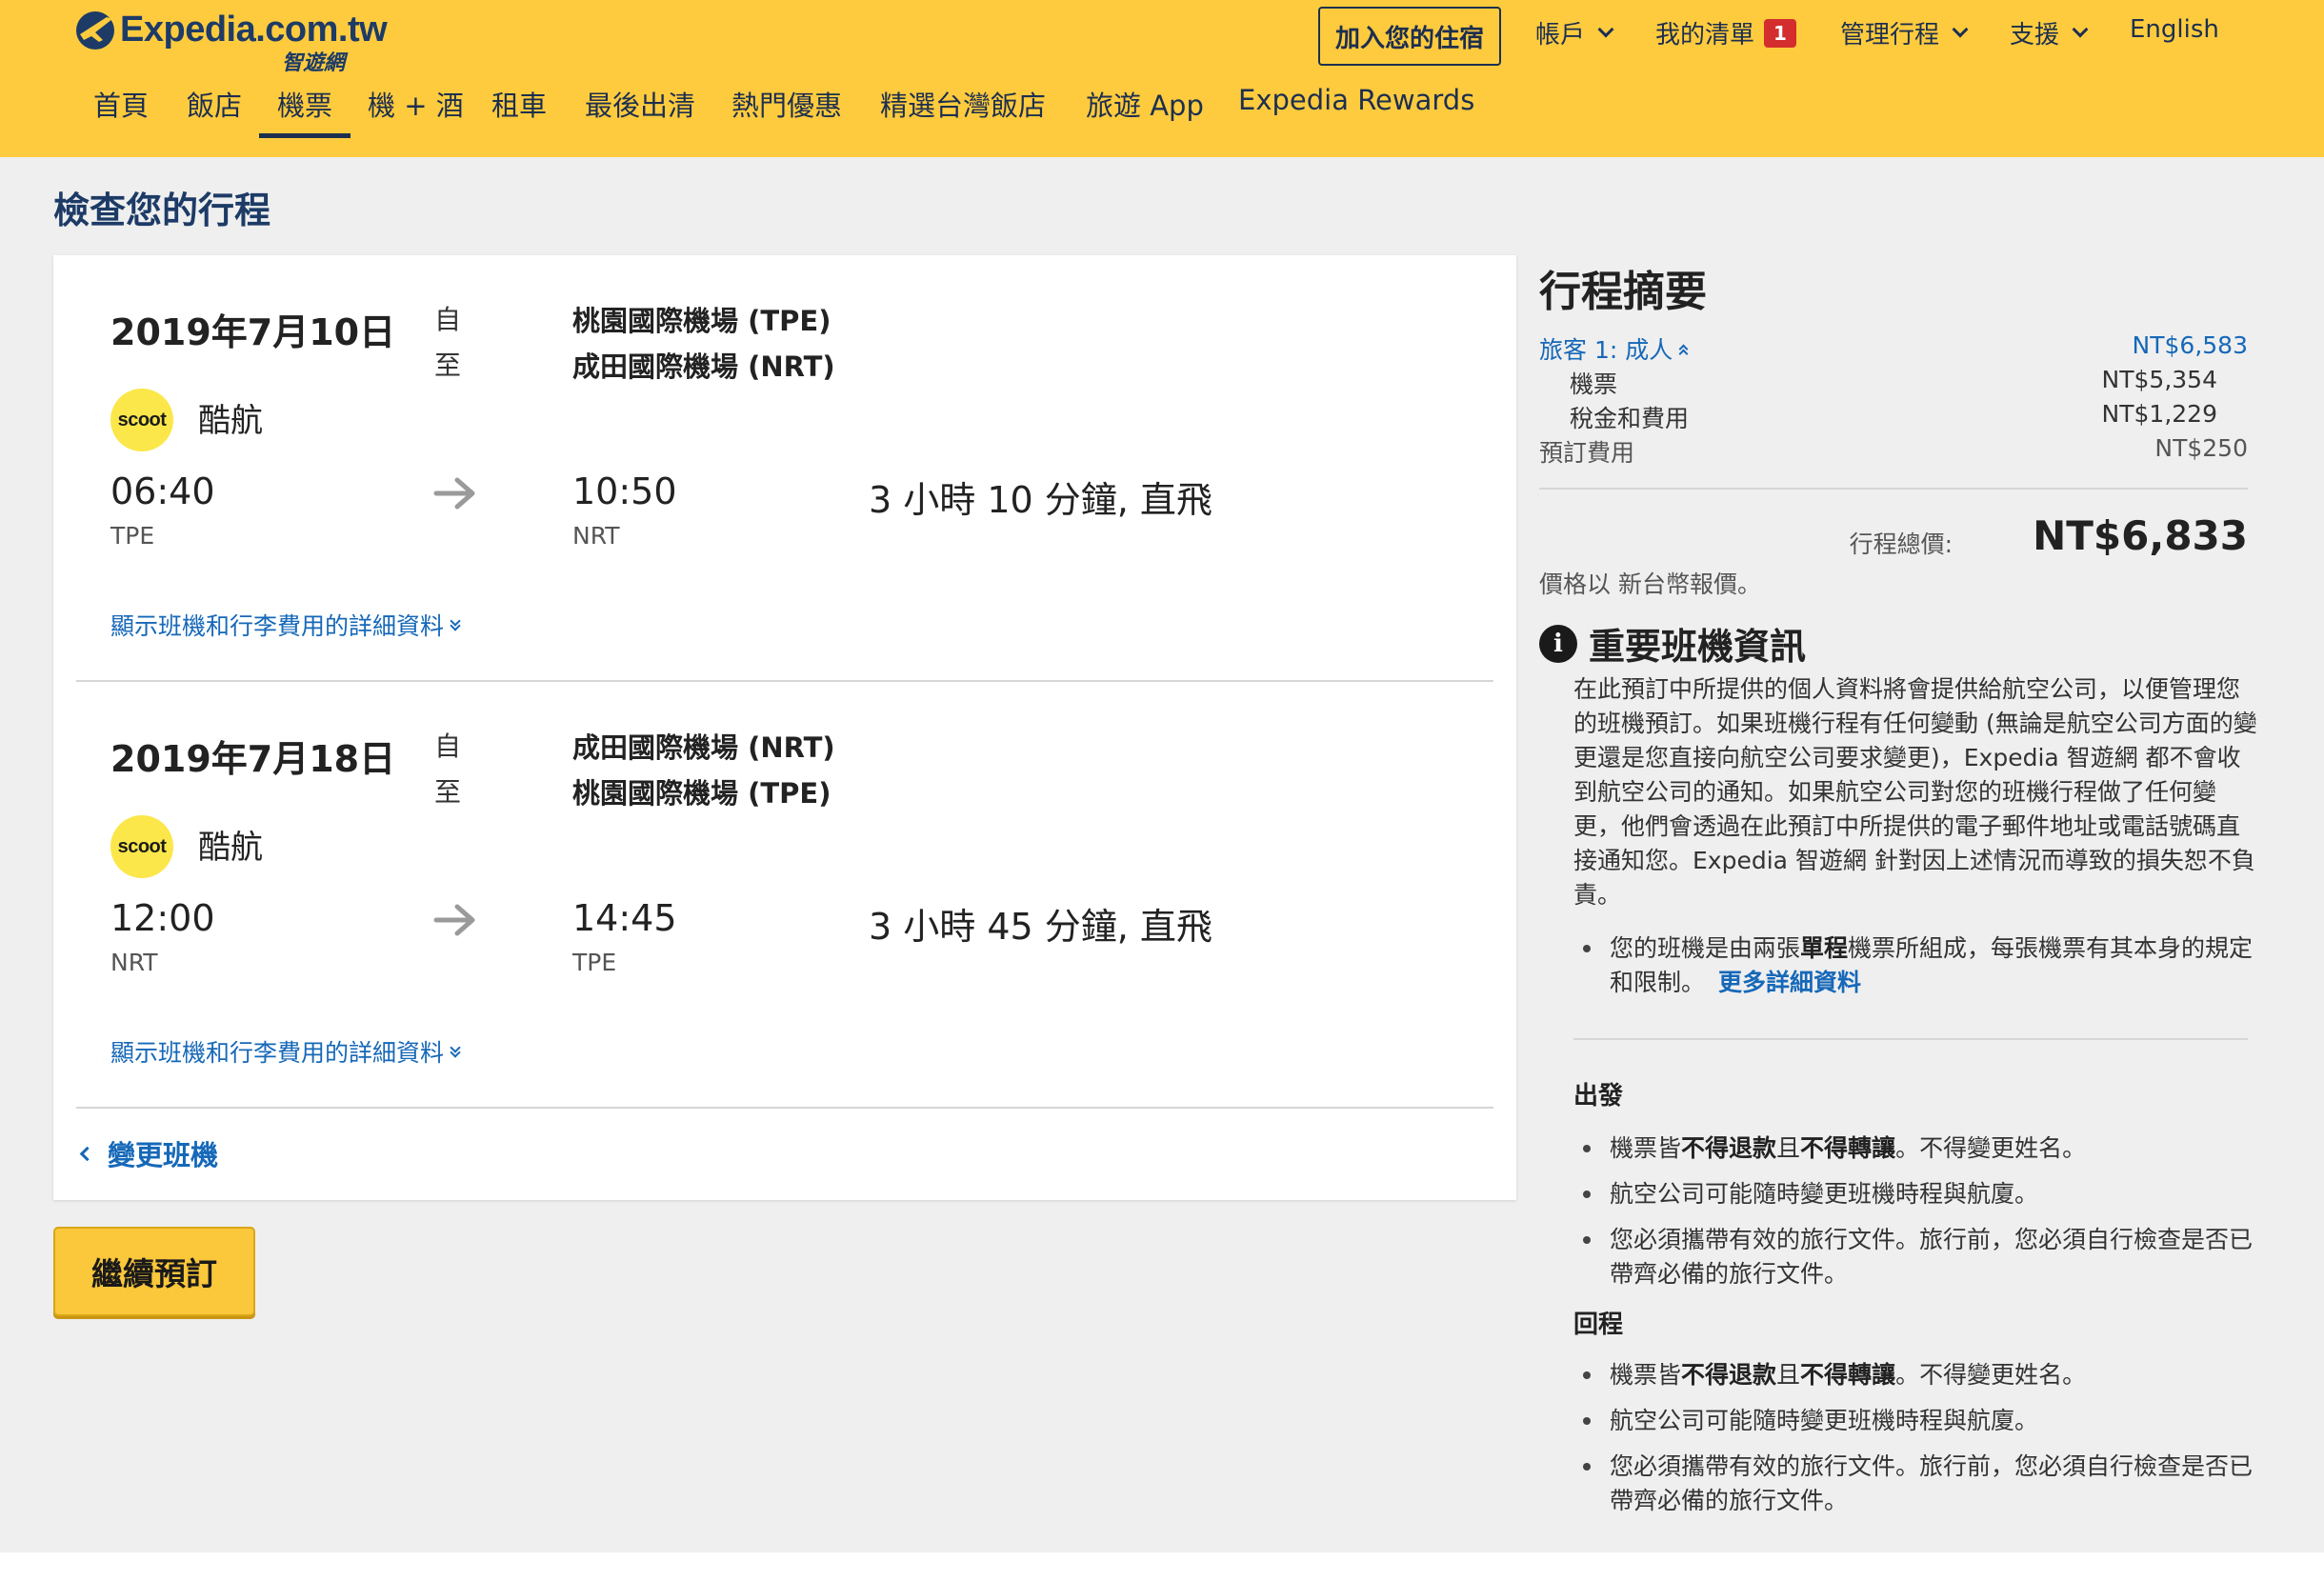  What do you see at coordinates (1410, 37) in the screenshot?
I see `join-property-button: 加入您的住宿` at bounding box center [1410, 37].